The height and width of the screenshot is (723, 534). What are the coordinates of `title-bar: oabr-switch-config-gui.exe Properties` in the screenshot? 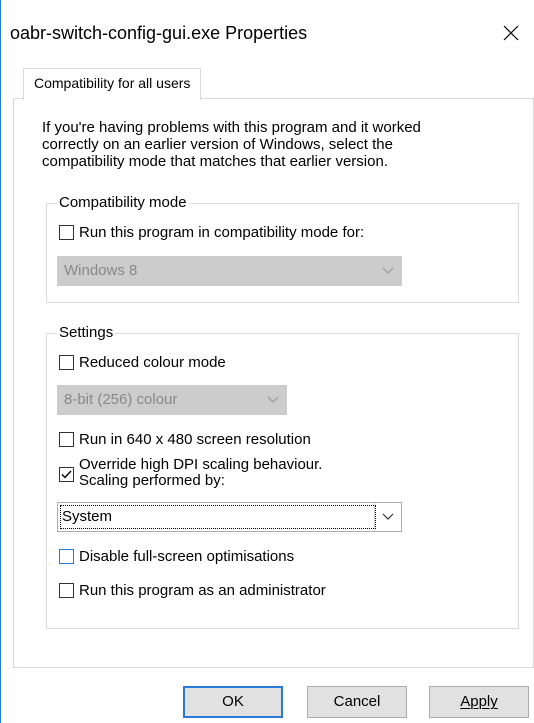 It's located at (267, 32).